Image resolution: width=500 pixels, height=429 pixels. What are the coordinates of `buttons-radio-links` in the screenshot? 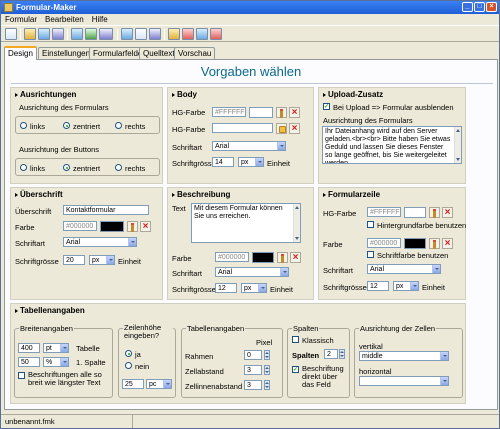 It's located at (23, 167).